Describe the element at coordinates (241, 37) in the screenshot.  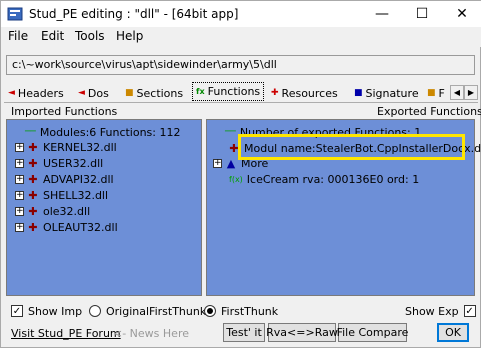
I see `menu-bar: File Edit Tools Help` at that location.